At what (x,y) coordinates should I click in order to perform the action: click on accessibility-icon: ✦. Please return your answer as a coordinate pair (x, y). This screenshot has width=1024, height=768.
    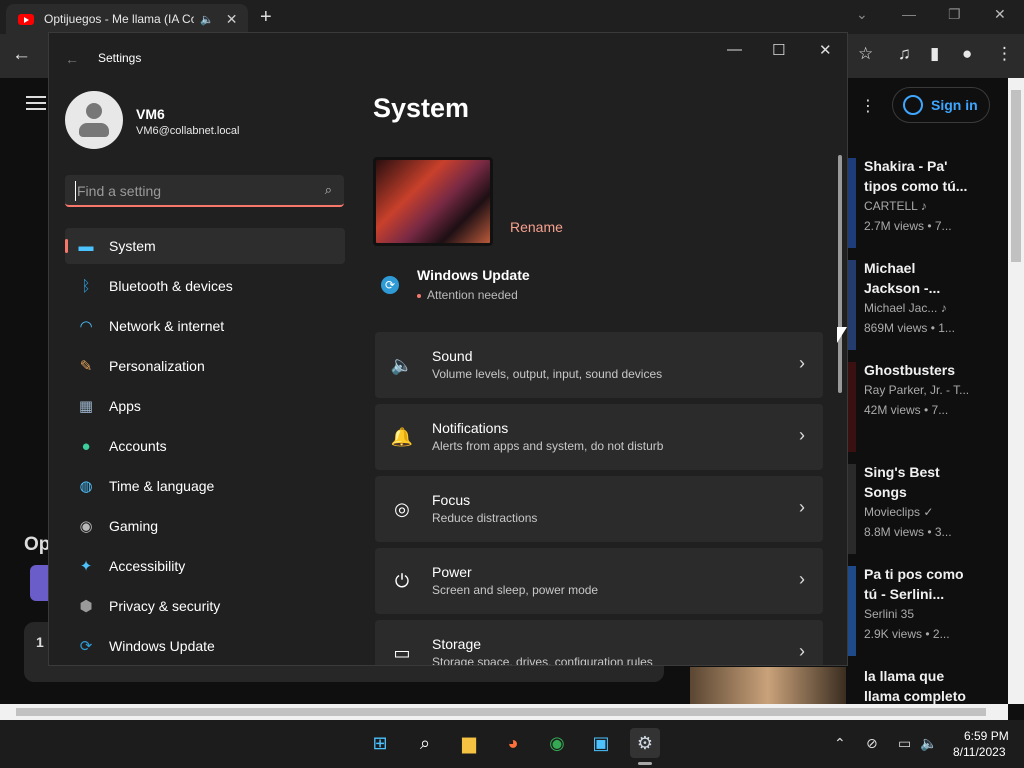
    Looking at the image, I should click on (86, 566).